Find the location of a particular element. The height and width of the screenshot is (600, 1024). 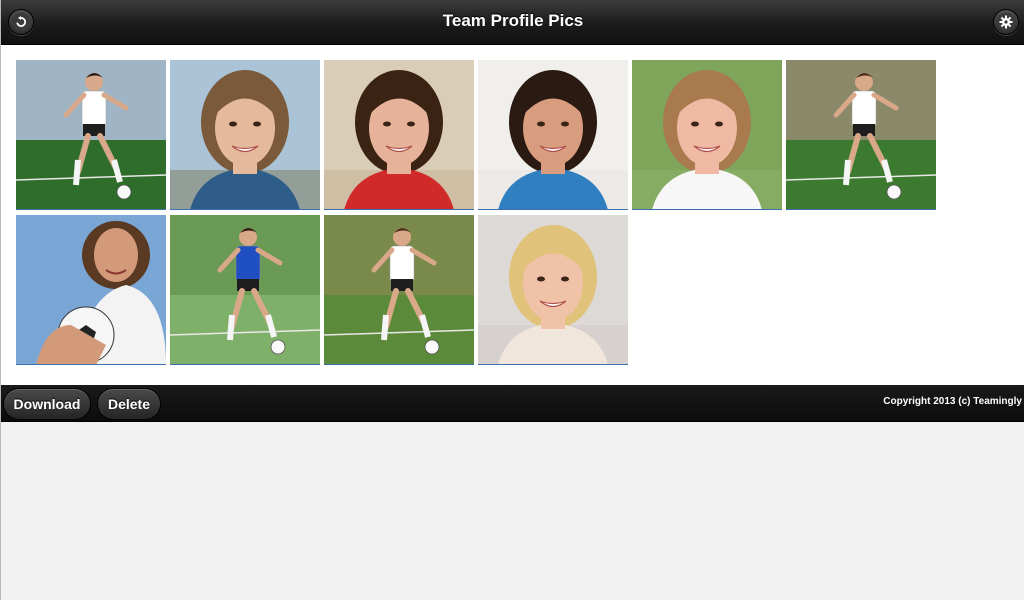

copyright-text: Copyright 2013 (c) Teamingly is located at coordinates (952, 401).